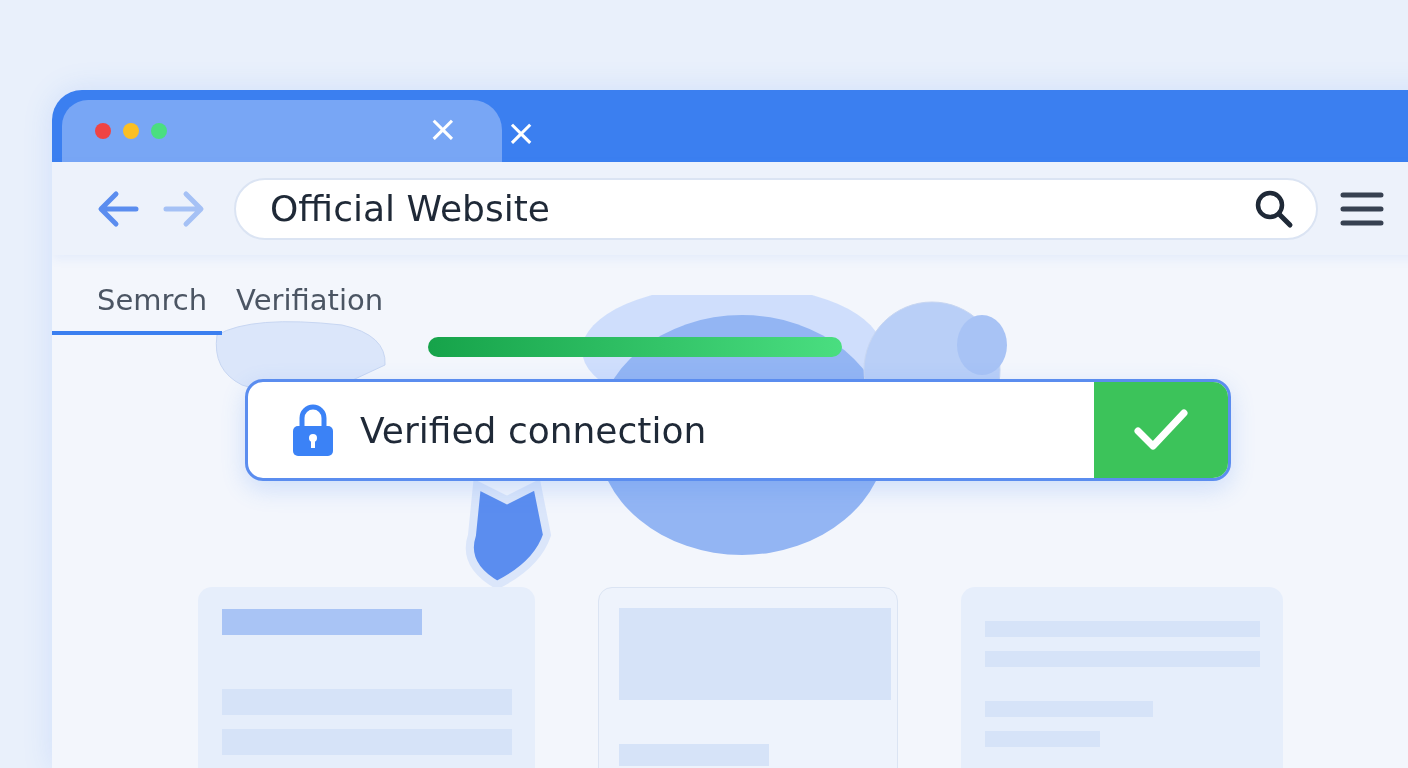  Describe the element at coordinates (521, 135) in the screenshot. I see `close-tab-button: ×` at that location.